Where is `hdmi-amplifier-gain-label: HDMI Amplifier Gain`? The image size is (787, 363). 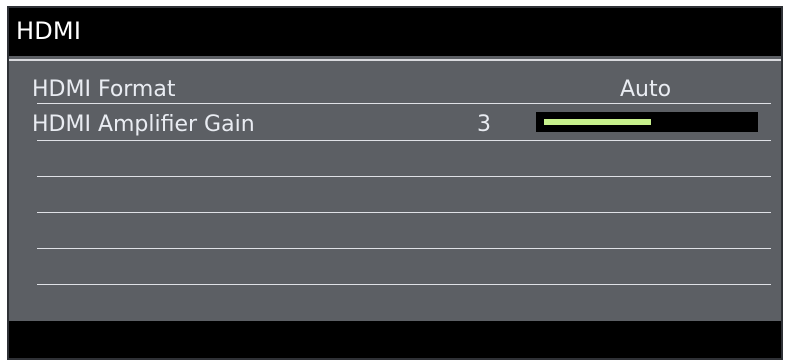 hdmi-amplifier-gain-label: HDMI Amplifier Gain is located at coordinates (143, 124).